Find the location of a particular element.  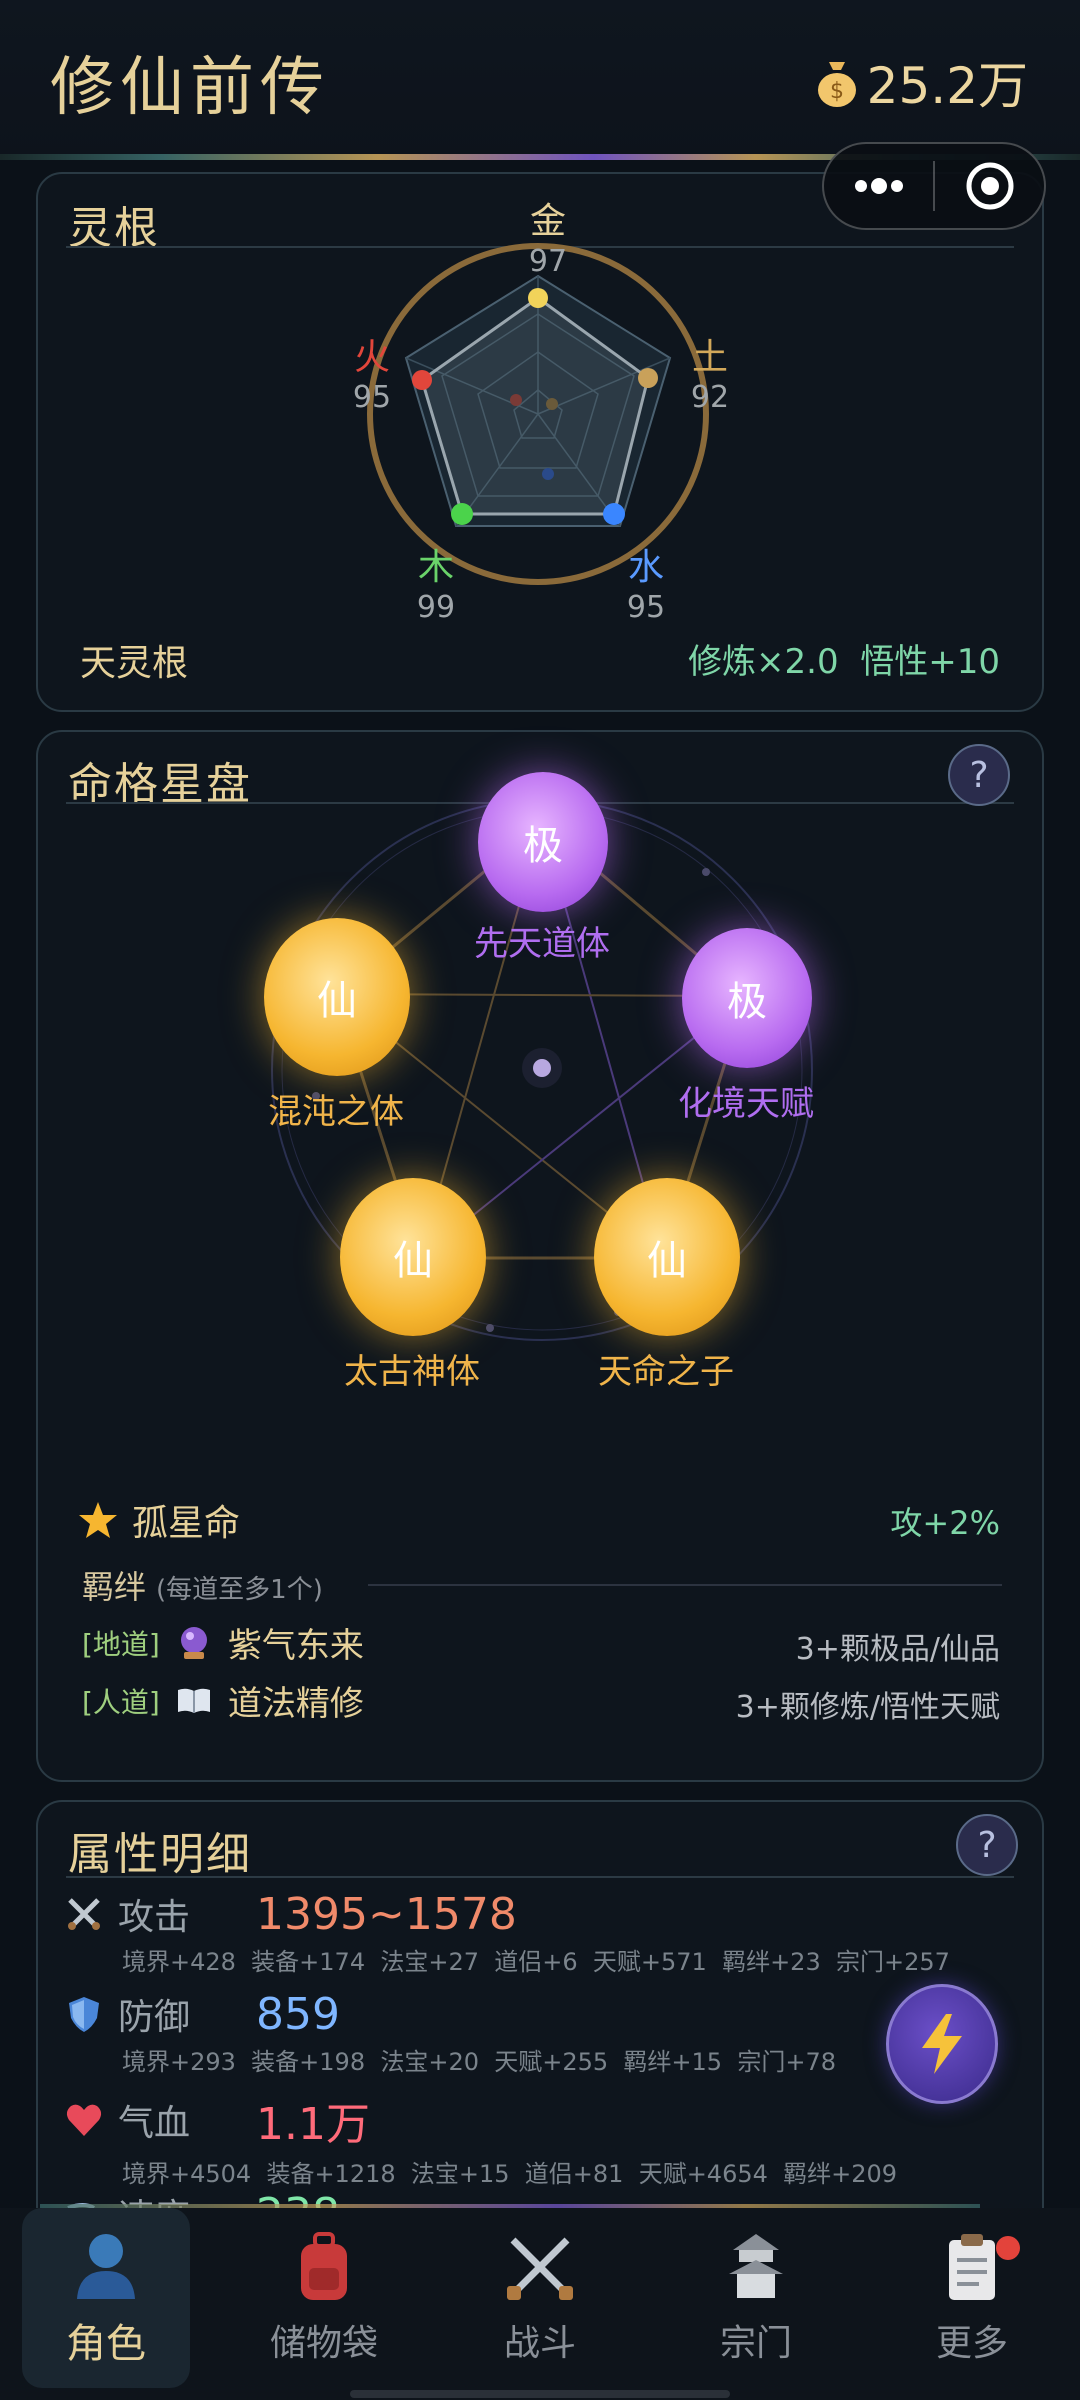

nav-tab-sect: 宗门 is located at coordinates (756, 2298).